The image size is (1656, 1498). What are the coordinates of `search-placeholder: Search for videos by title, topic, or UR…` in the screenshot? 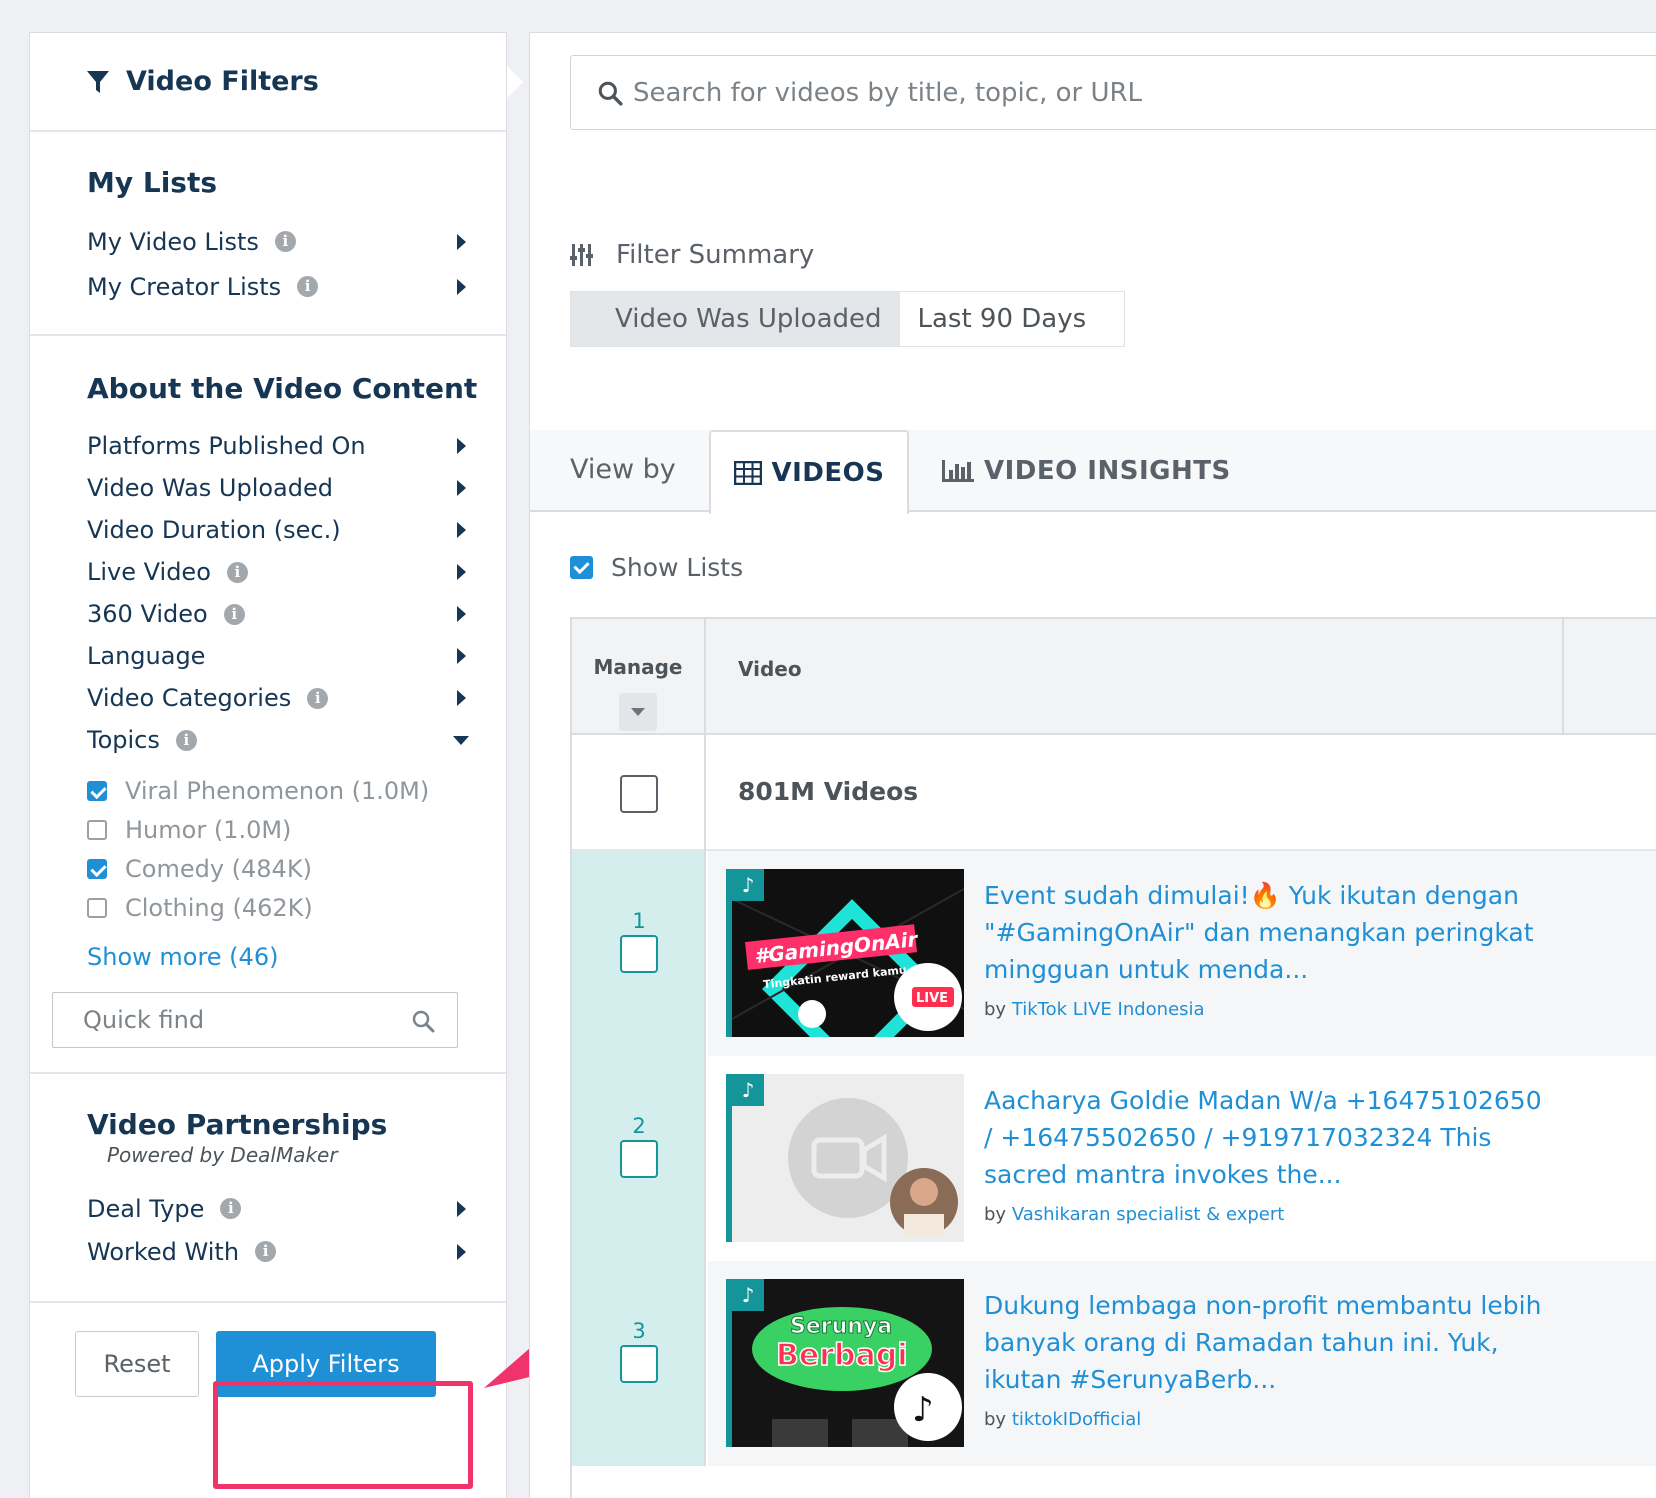 It's located at (888, 92).